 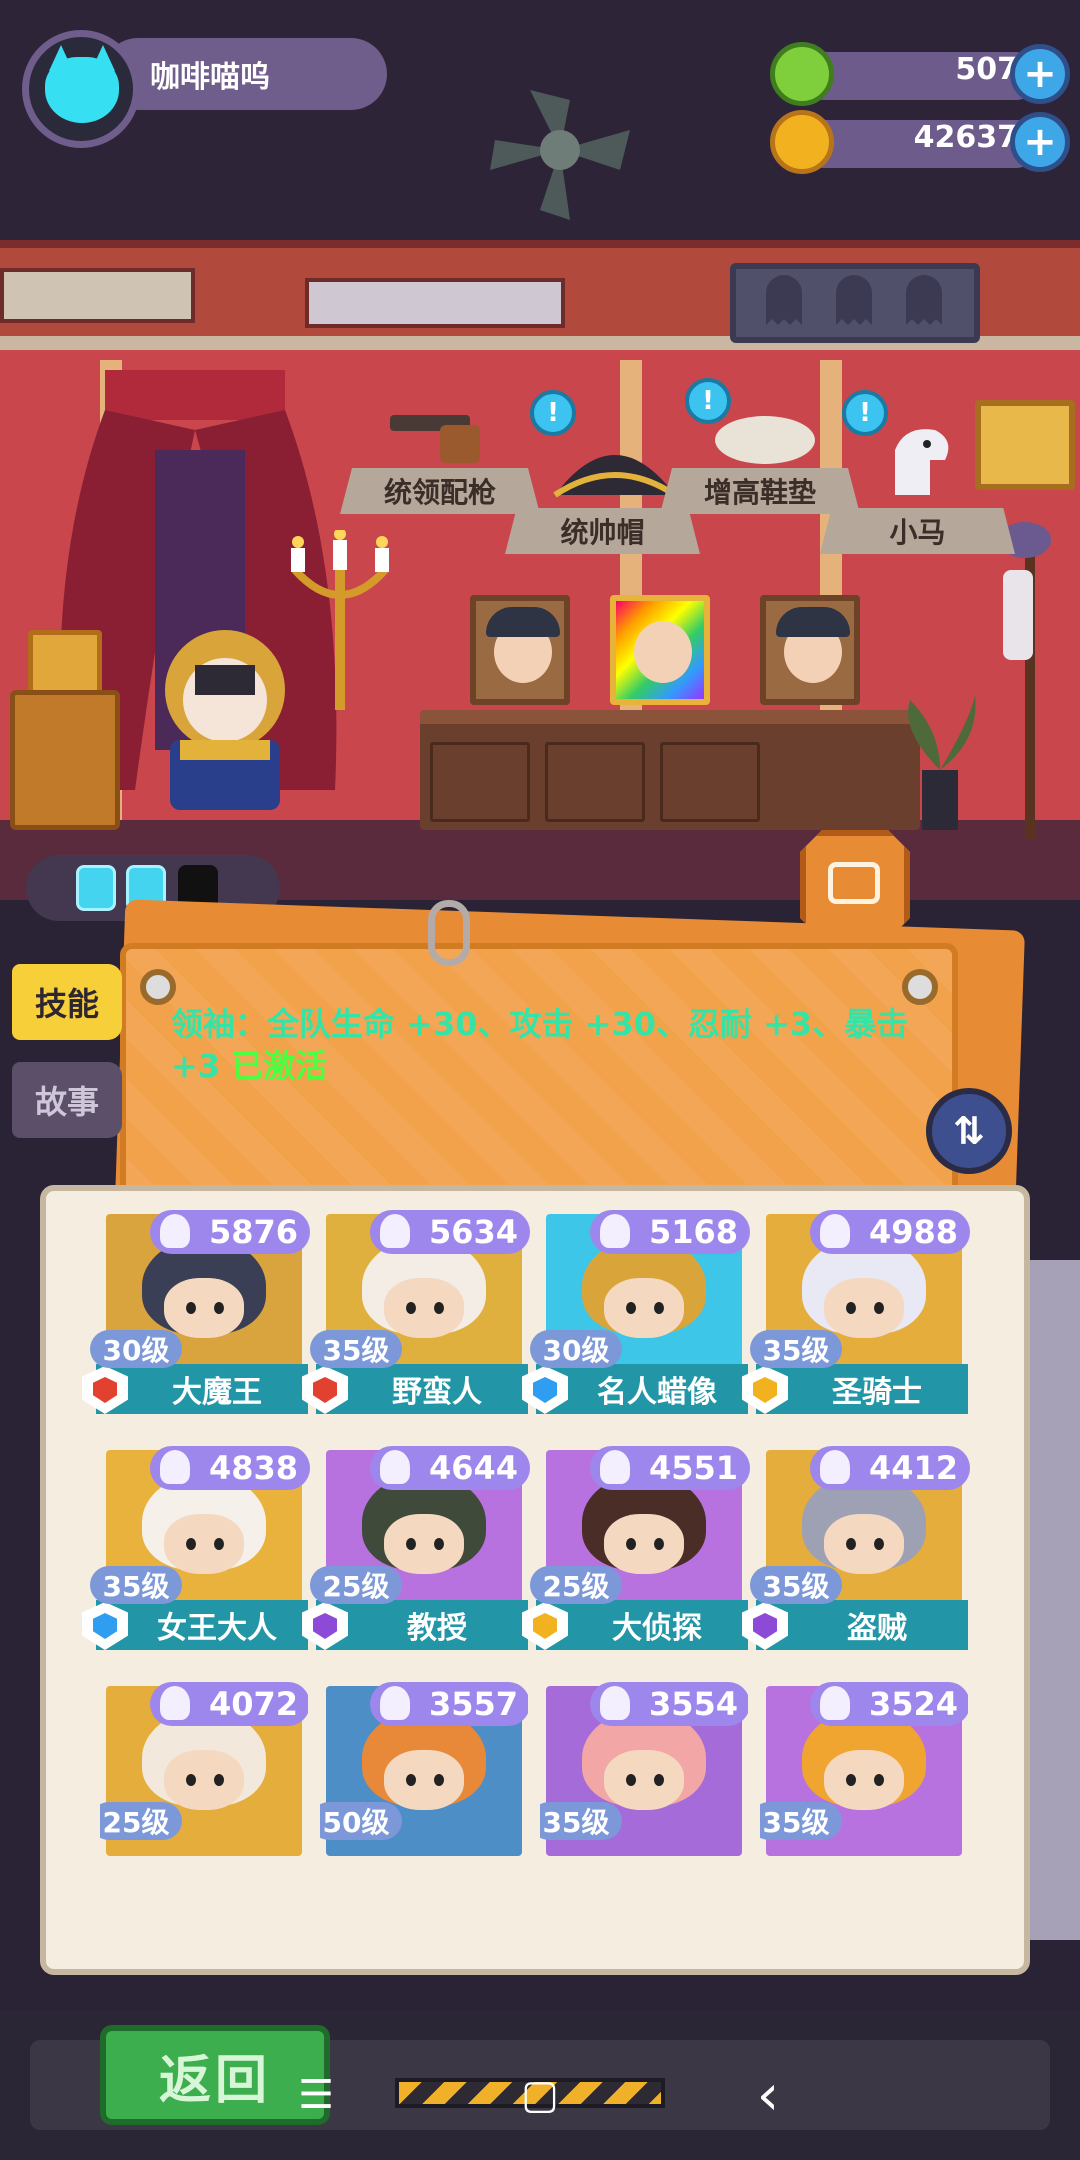 What do you see at coordinates (440, 491) in the screenshot?
I see `equipment-label-pistol: 统领配枪` at bounding box center [440, 491].